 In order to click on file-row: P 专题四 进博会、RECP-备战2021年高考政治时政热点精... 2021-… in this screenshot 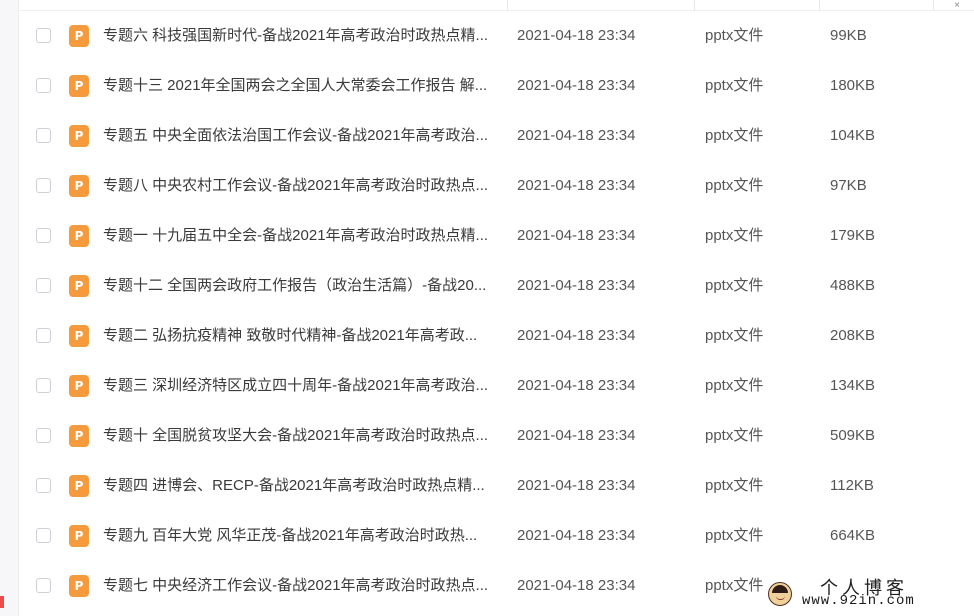, I will do `click(496, 486)`.